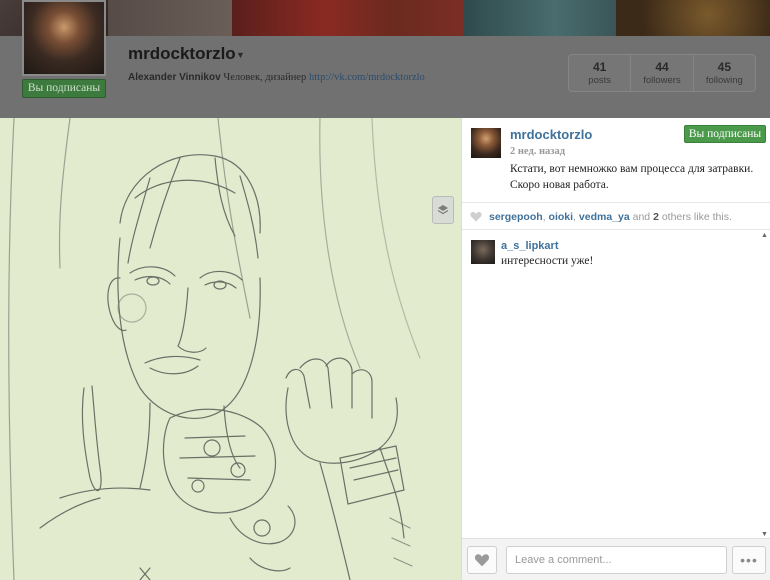  What do you see at coordinates (367, 77) in the screenshot?
I see `profile-link: http://vk.com/mrdocktorzlo` at bounding box center [367, 77].